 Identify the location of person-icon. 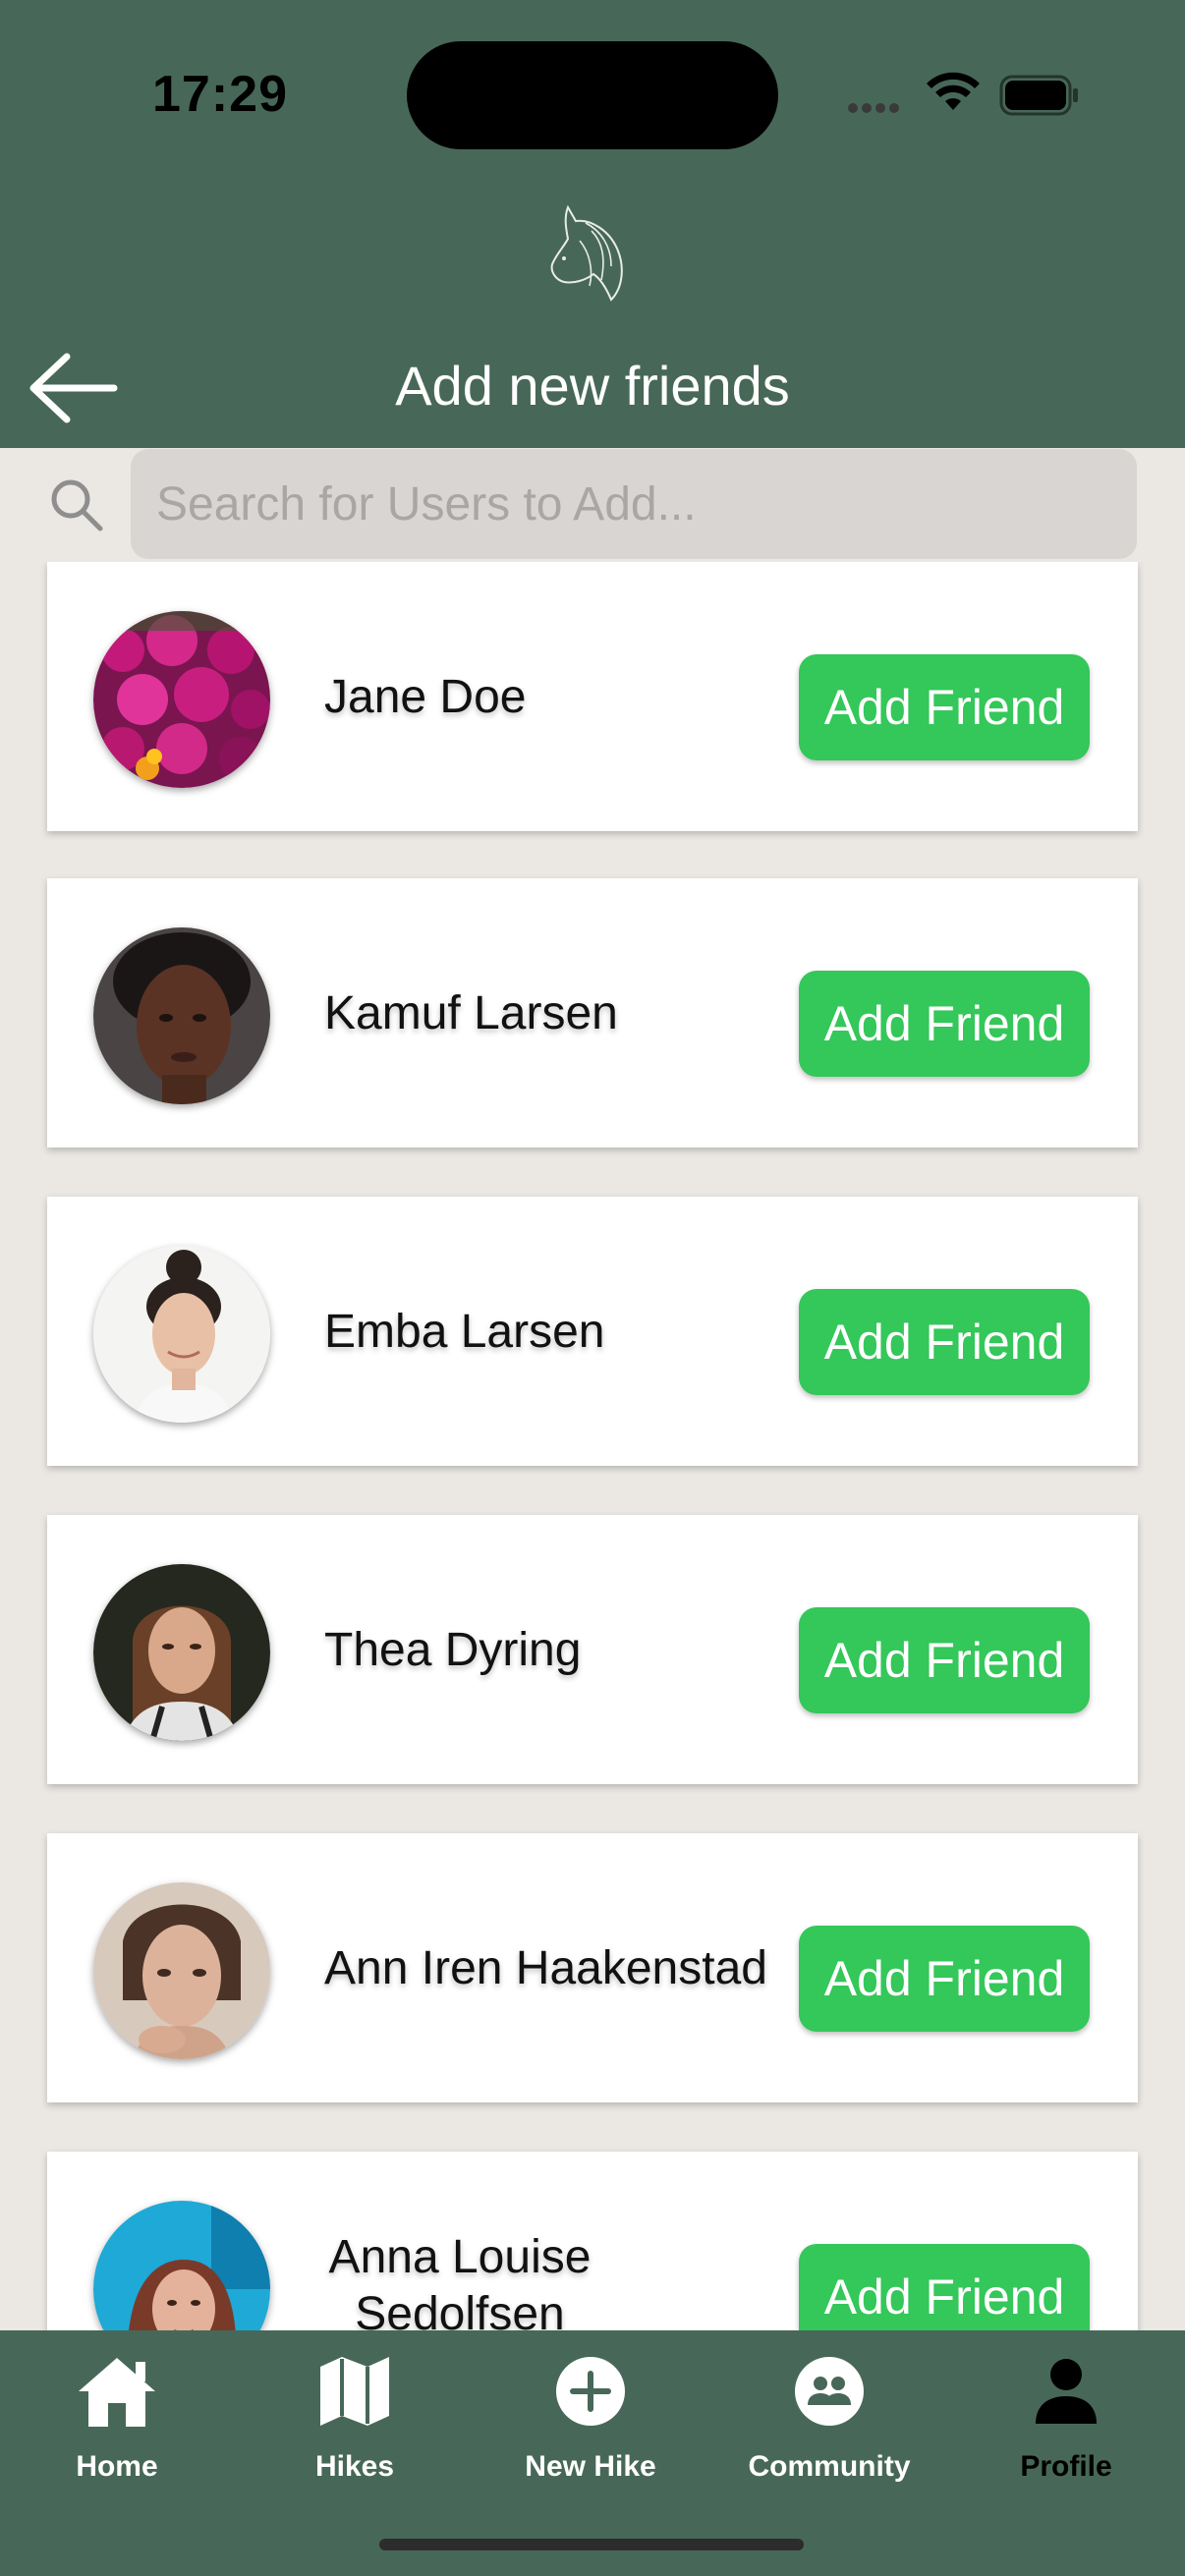
(1067, 2391).